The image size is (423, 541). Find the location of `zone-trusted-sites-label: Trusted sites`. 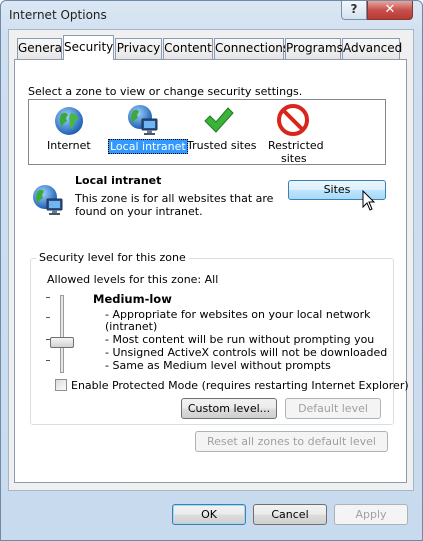

zone-trusted-sites-label: Trusted sites is located at coordinates (222, 145).